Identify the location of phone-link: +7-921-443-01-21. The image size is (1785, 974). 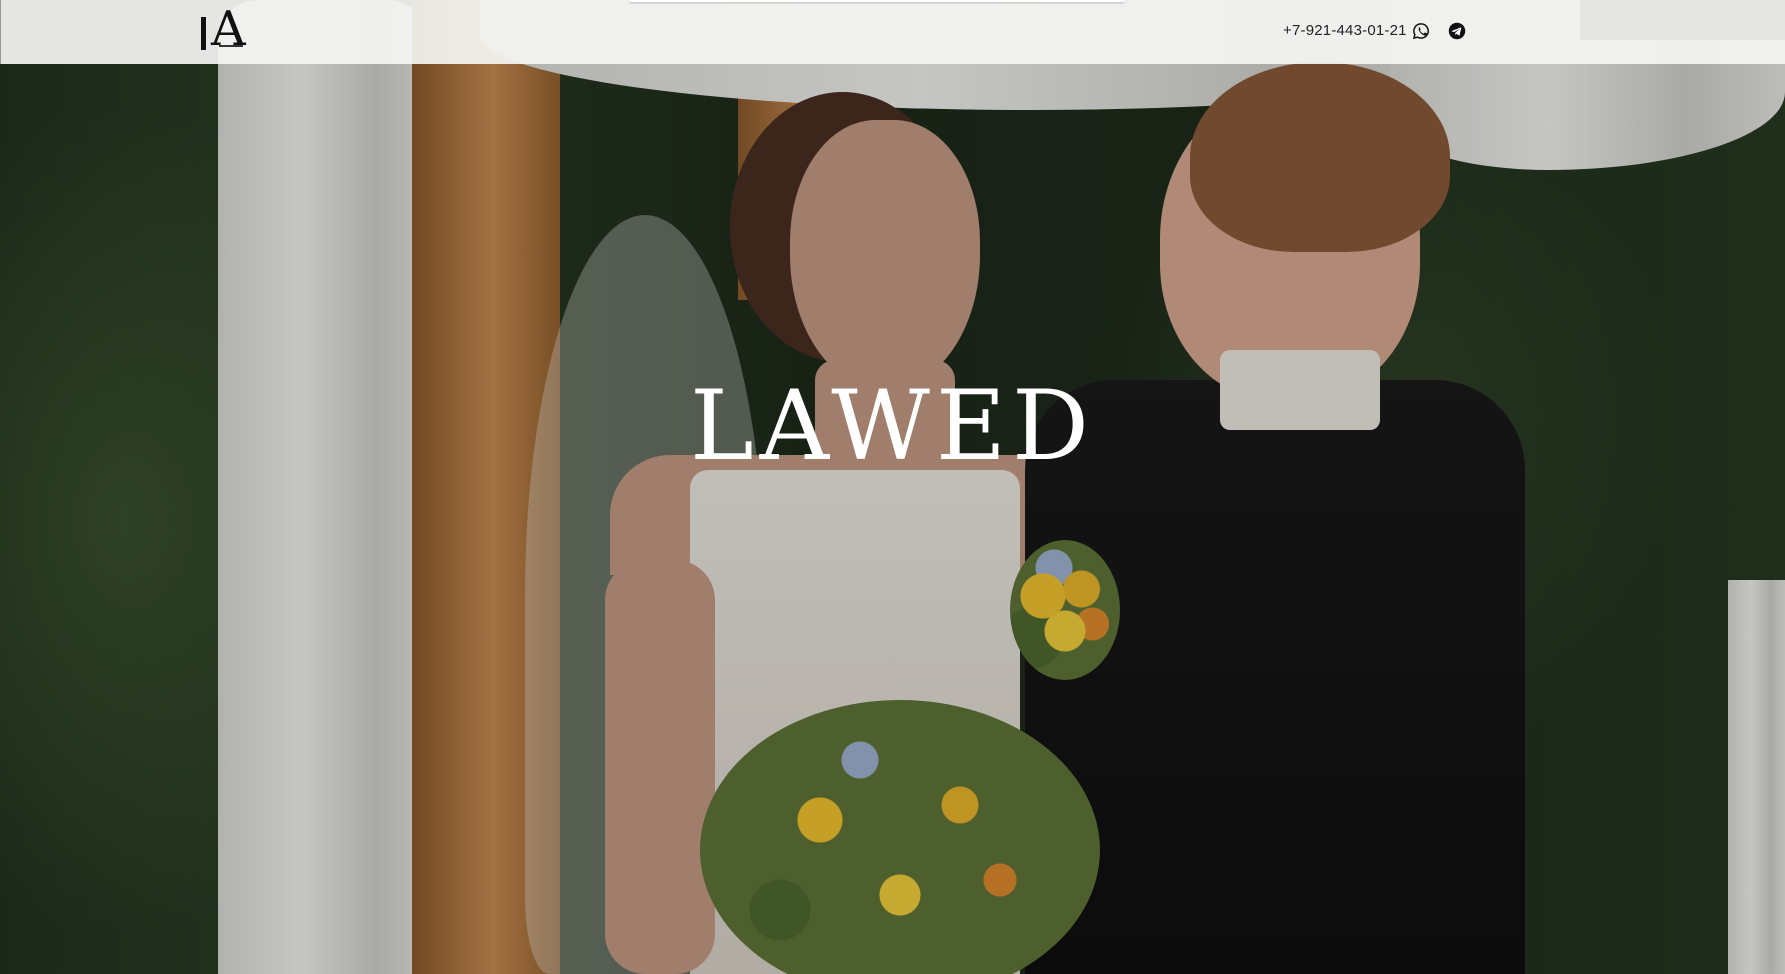
(1345, 30).